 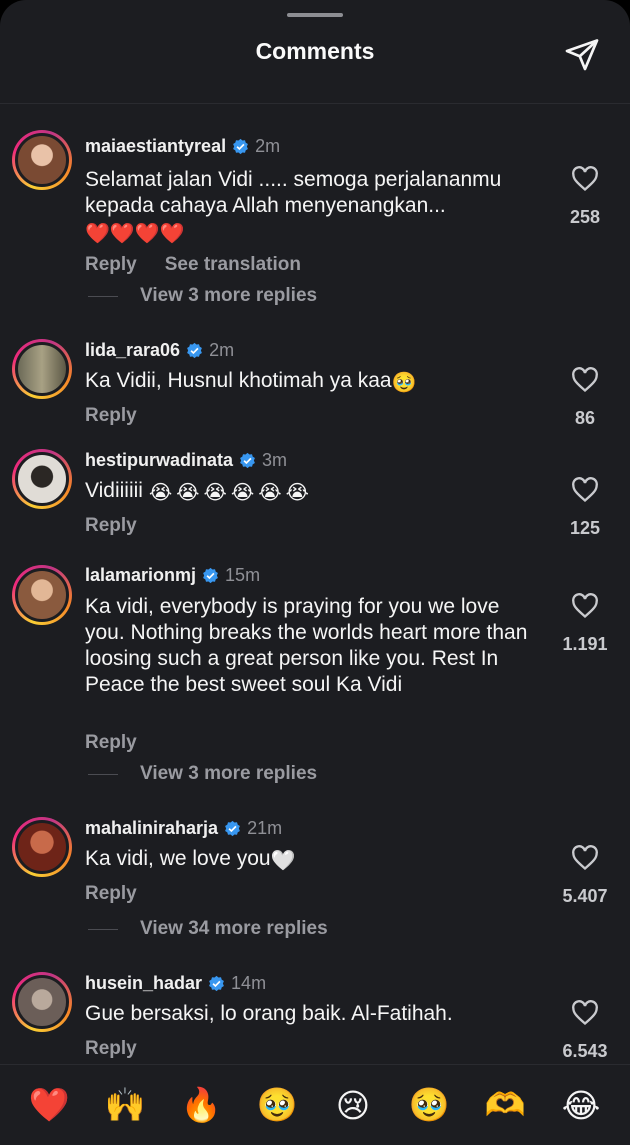 I want to click on comment-text: Ka vidi, we love you, so click(x=178, y=858).